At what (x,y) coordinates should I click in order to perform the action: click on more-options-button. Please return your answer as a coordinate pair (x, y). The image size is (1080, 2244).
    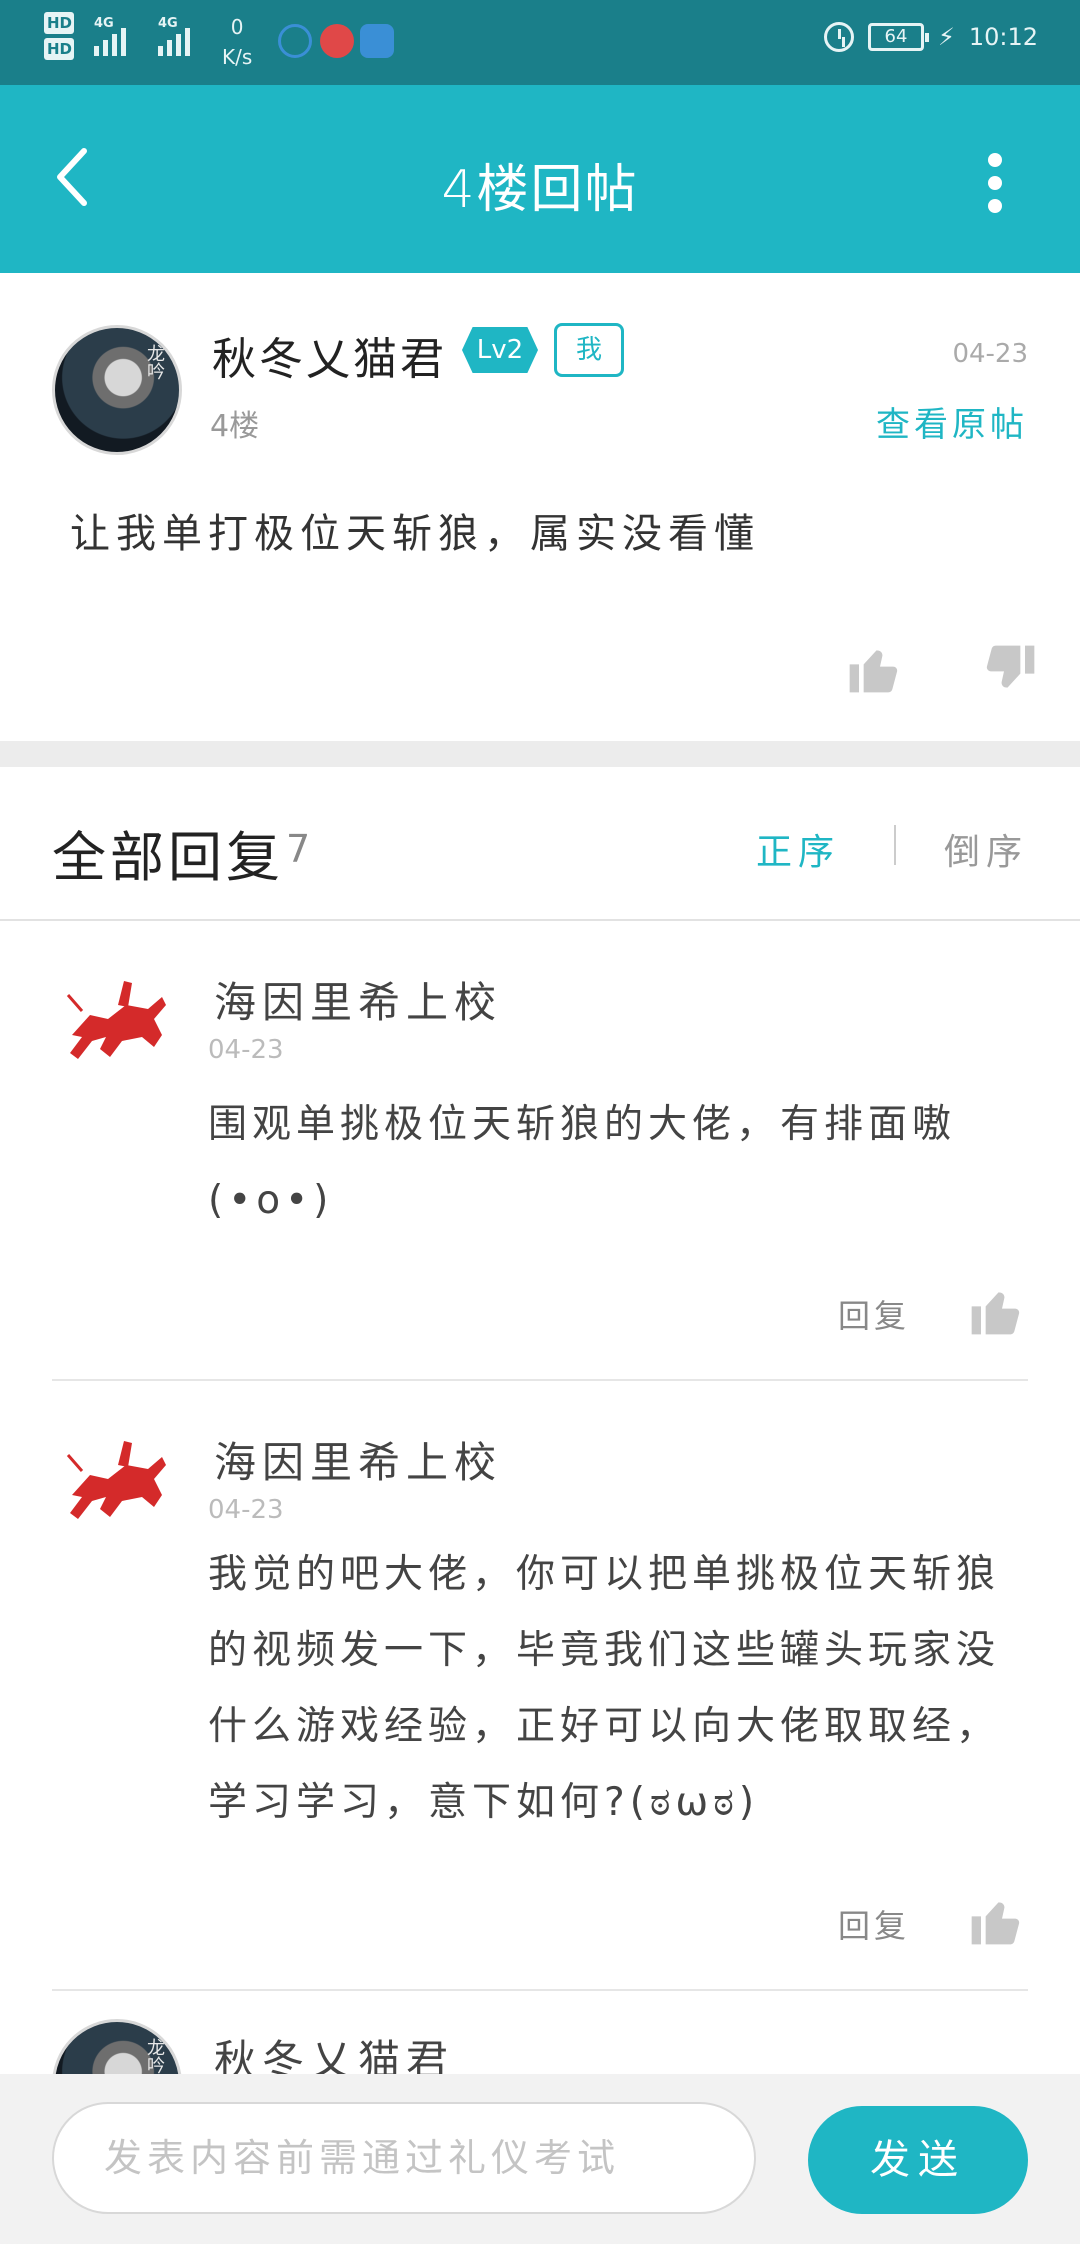
    Looking at the image, I should click on (995, 183).